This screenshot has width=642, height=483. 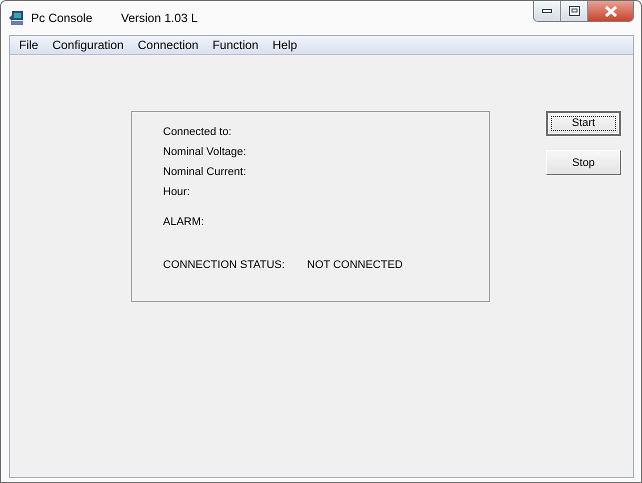 What do you see at coordinates (159, 18) in the screenshot?
I see `version-label: Version 1.03 L` at bounding box center [159, 18].